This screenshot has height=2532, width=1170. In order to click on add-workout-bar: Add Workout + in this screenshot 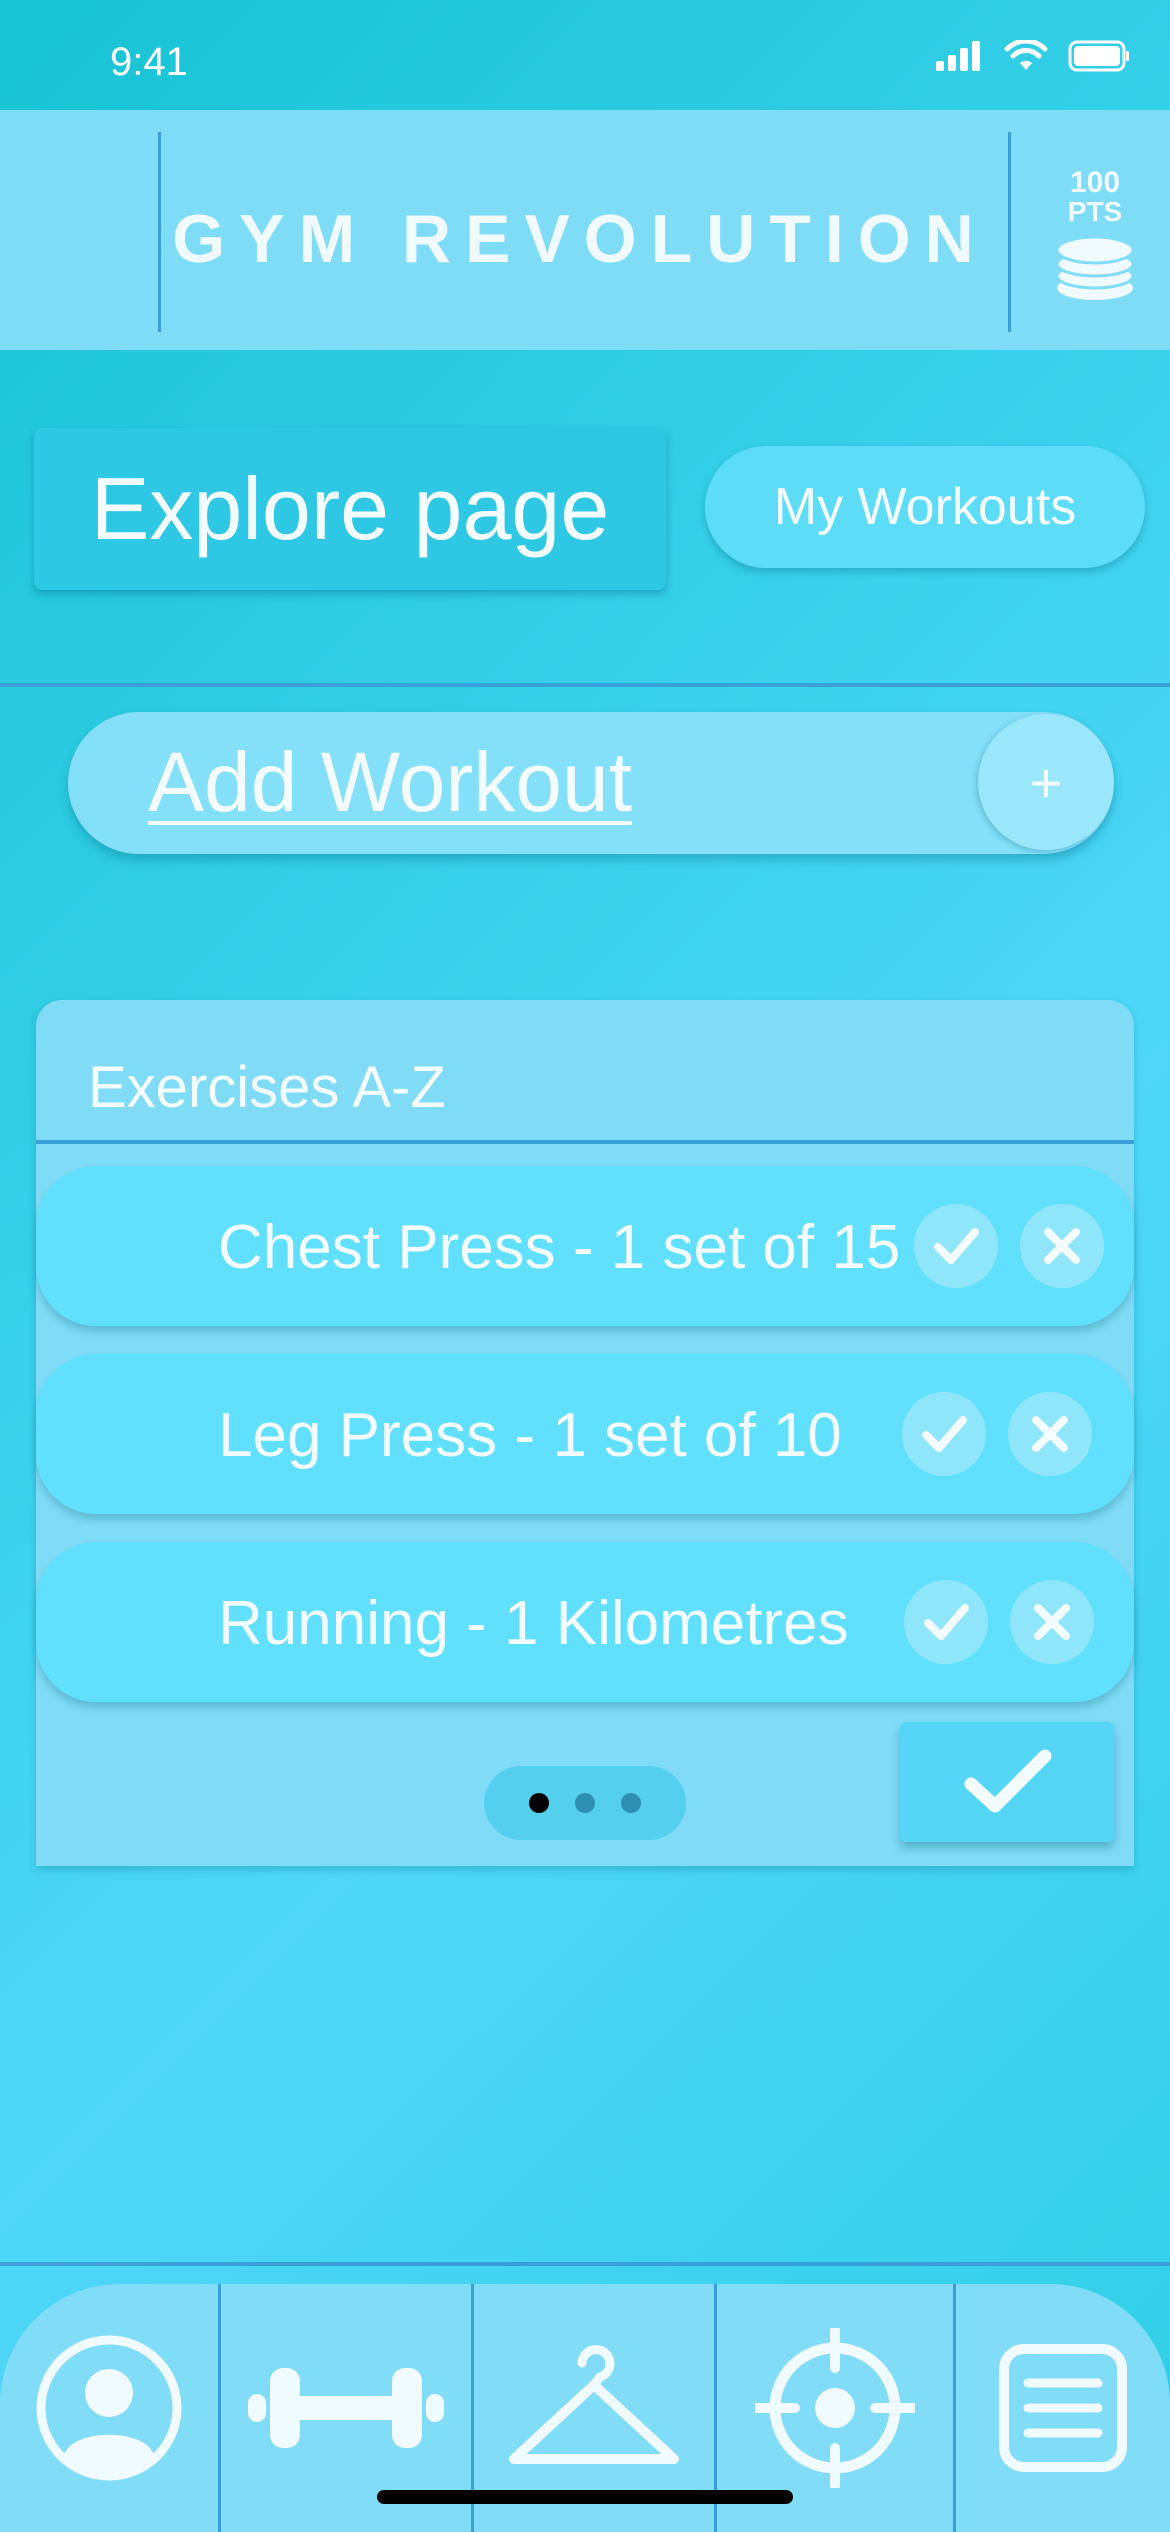, I will do `click(591, 783)`.